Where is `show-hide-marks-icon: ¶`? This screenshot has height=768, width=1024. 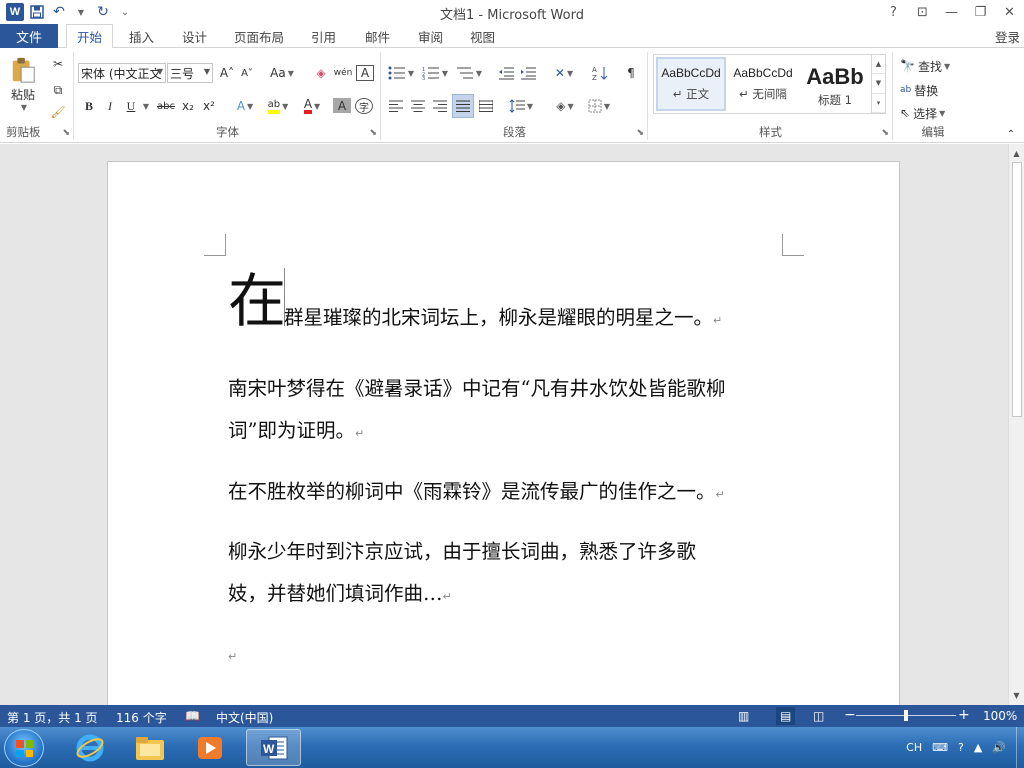 show-hide-marks-icon: ¶ is located at coordinates (631, 73).